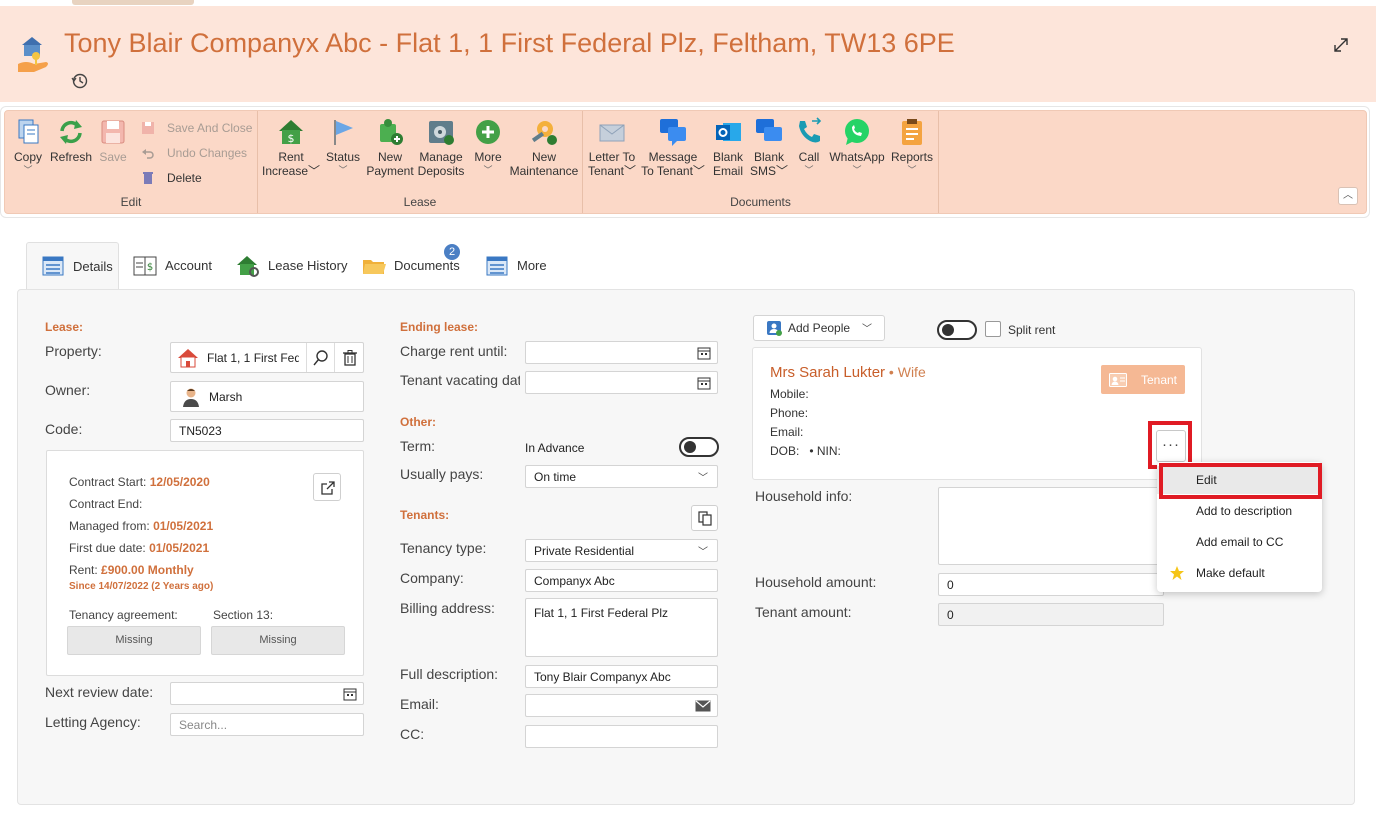 The width and height of the screenshot is (1380, 814). I want to click on new-maintenance-button: New Maintenance, so click(544, 147).